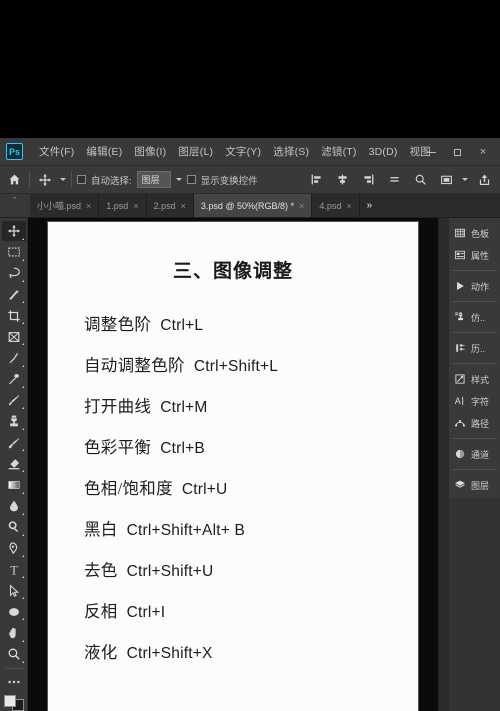  I want to click on properties-icon, so click(460, 255).